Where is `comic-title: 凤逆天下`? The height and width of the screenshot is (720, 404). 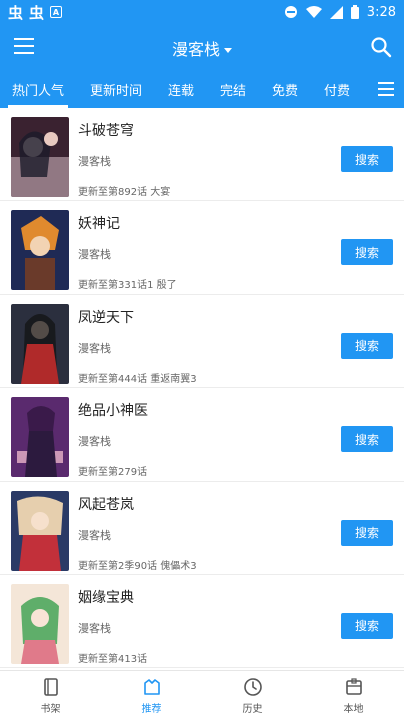 comic-title: 凤逆天下 is located at coordinates (106, 317).